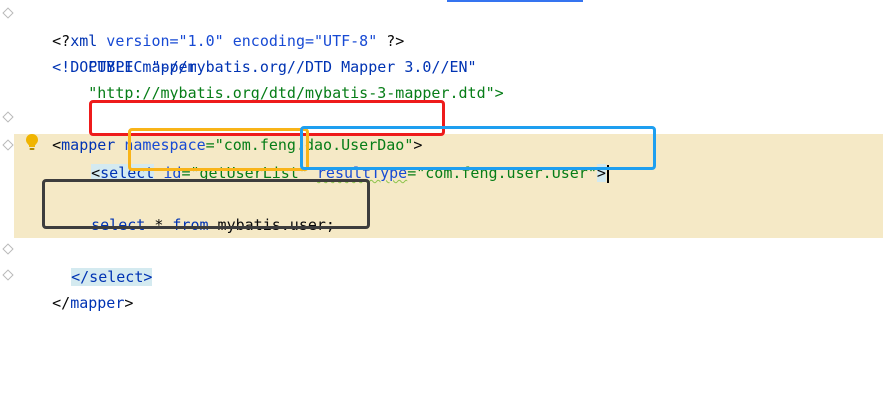  Describe the element at coordinates (218, 149) in the screenshot. I see `id-highlight-box` at that location.